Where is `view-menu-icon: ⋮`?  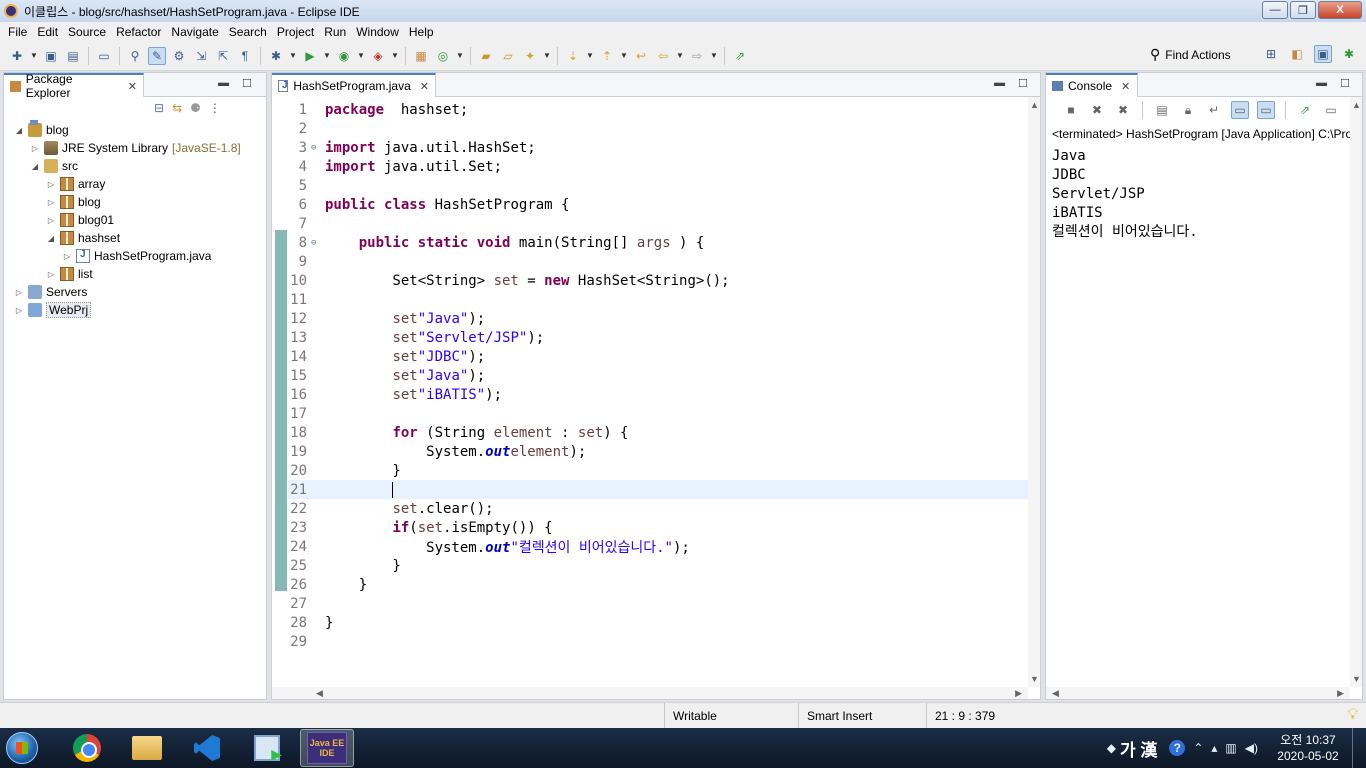
view-menu-icon: ⋮ is located at coordinates (215, 108).